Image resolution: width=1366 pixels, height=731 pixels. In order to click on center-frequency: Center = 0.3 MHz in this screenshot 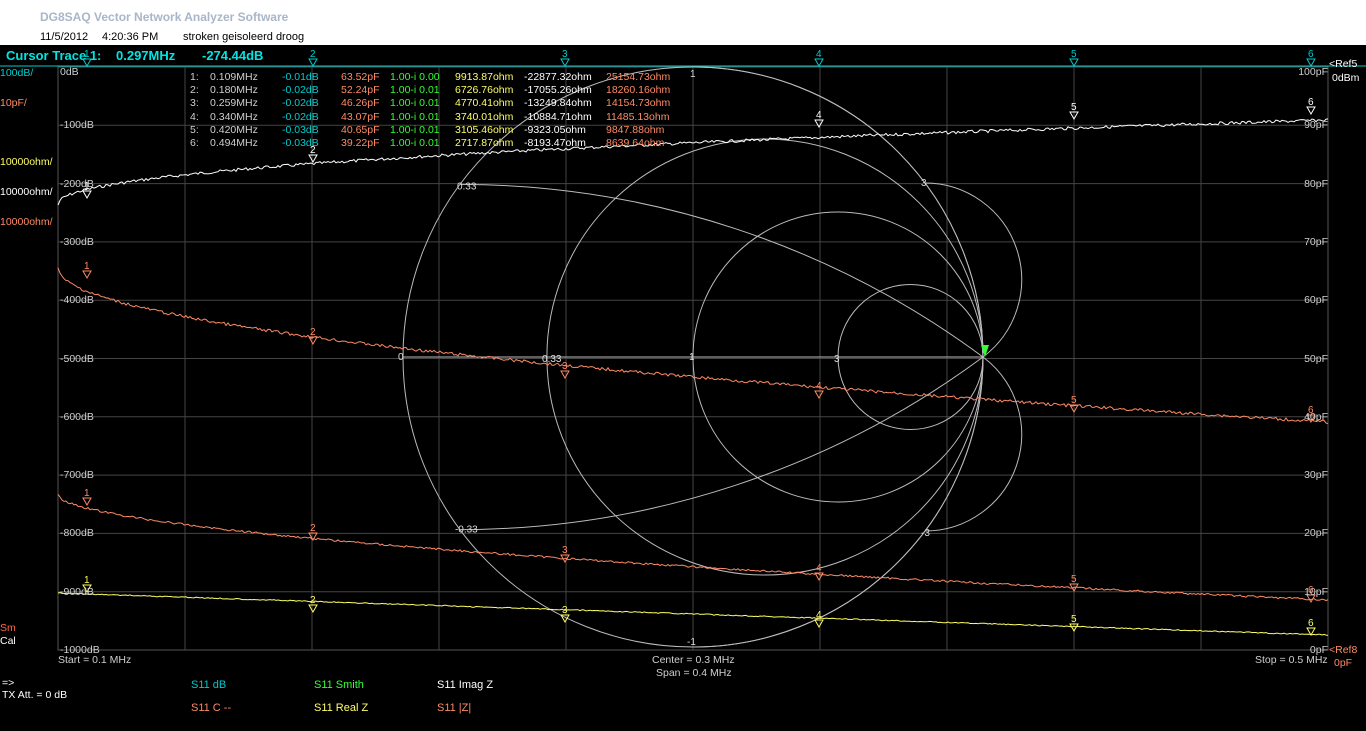, I will do `click(693, 660)`.